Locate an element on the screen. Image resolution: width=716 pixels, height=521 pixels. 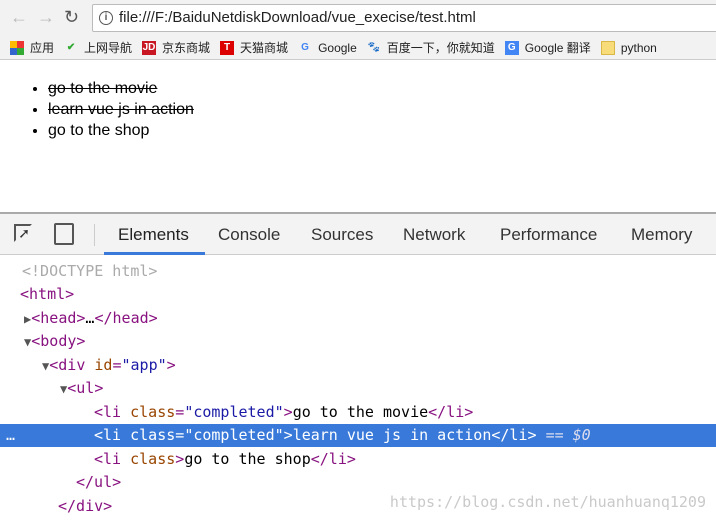
dom-node-html: <html> is located at coordinates (358, 294).